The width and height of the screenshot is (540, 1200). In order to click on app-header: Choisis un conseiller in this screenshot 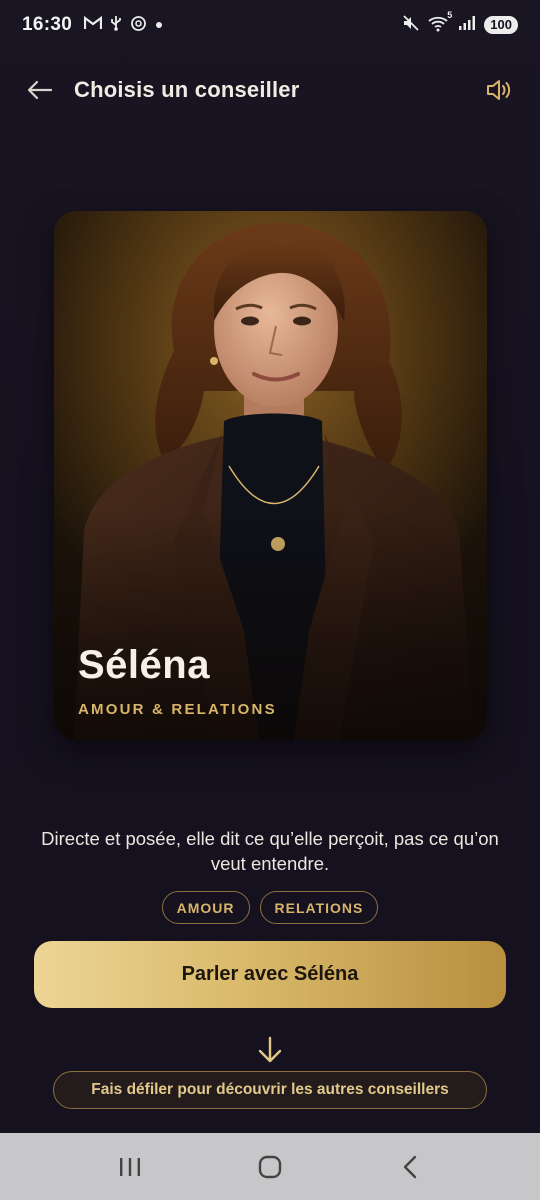, I will do `click(270, 90)`.